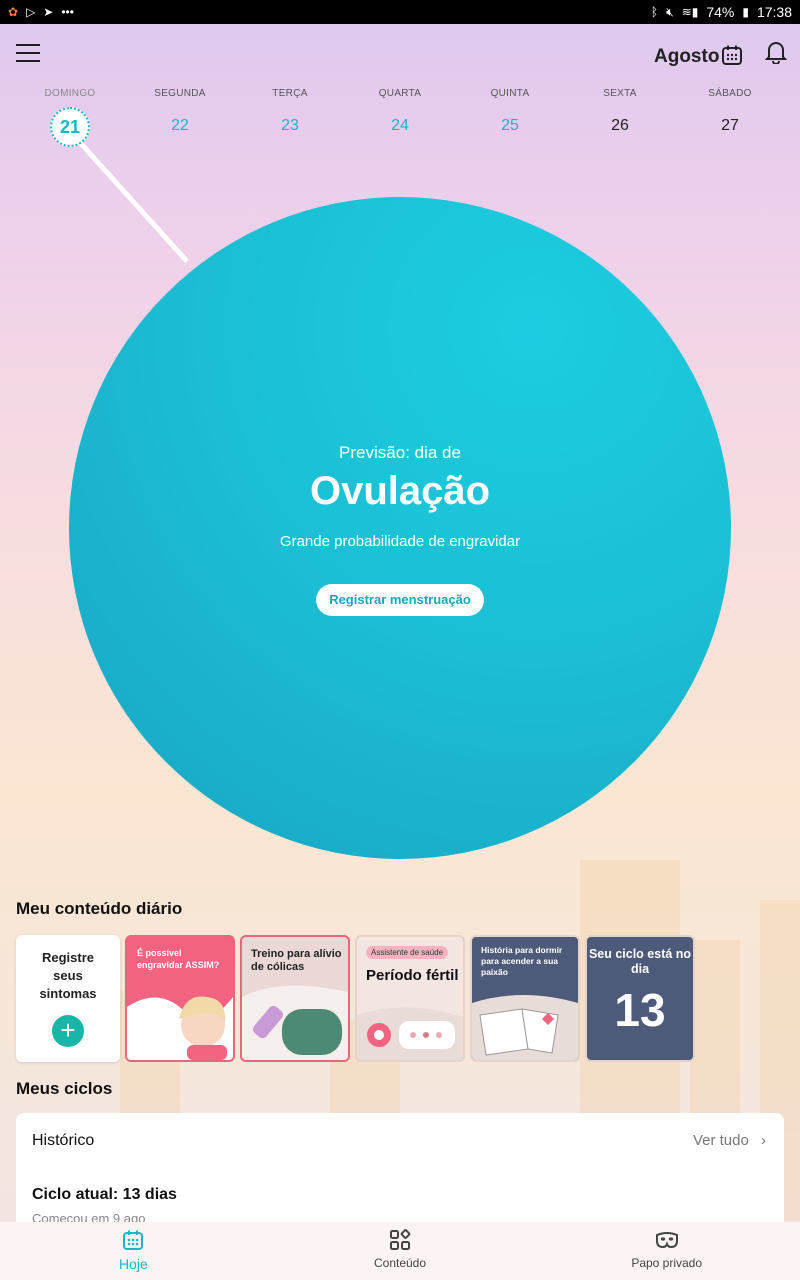 The image size is (800, 1280). I want to click on day-name: SÁBADO, so click(730, 93).